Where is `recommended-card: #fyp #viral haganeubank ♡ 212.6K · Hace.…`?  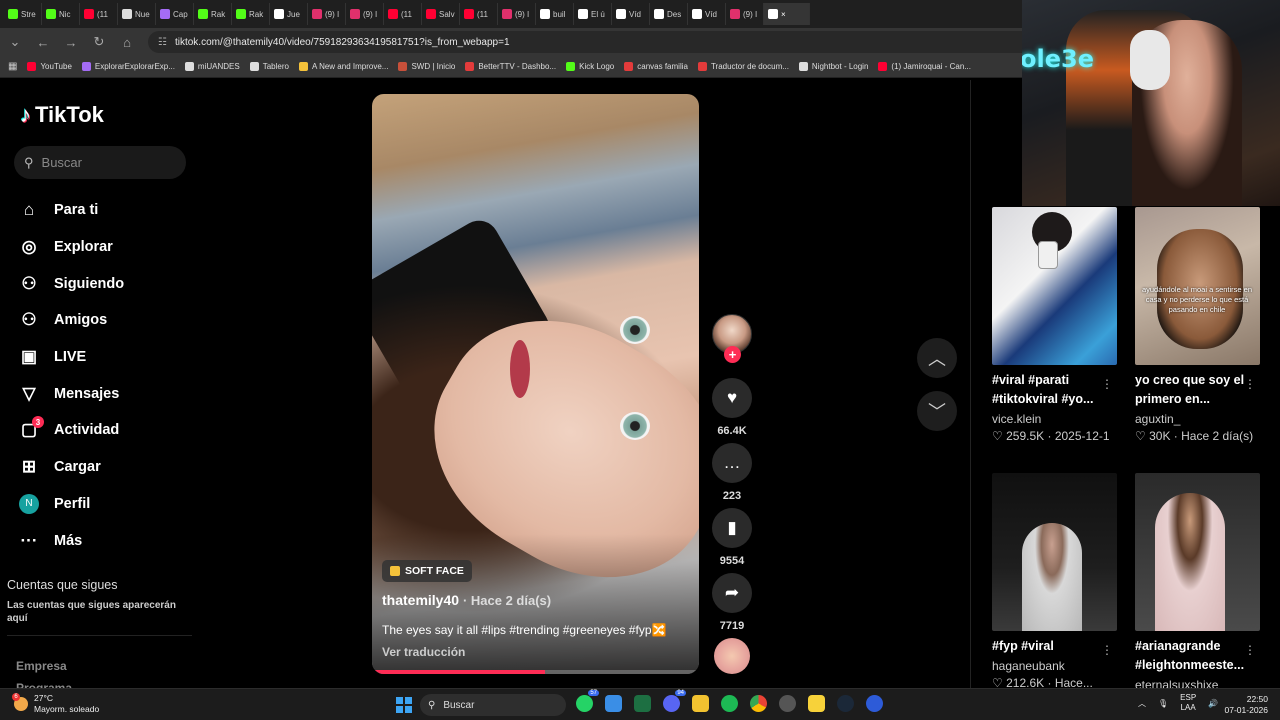
recommended-card: #fyp #viral haganeubank ♡ 212.6K · Hace.… is located at coordinates (1054, 581).